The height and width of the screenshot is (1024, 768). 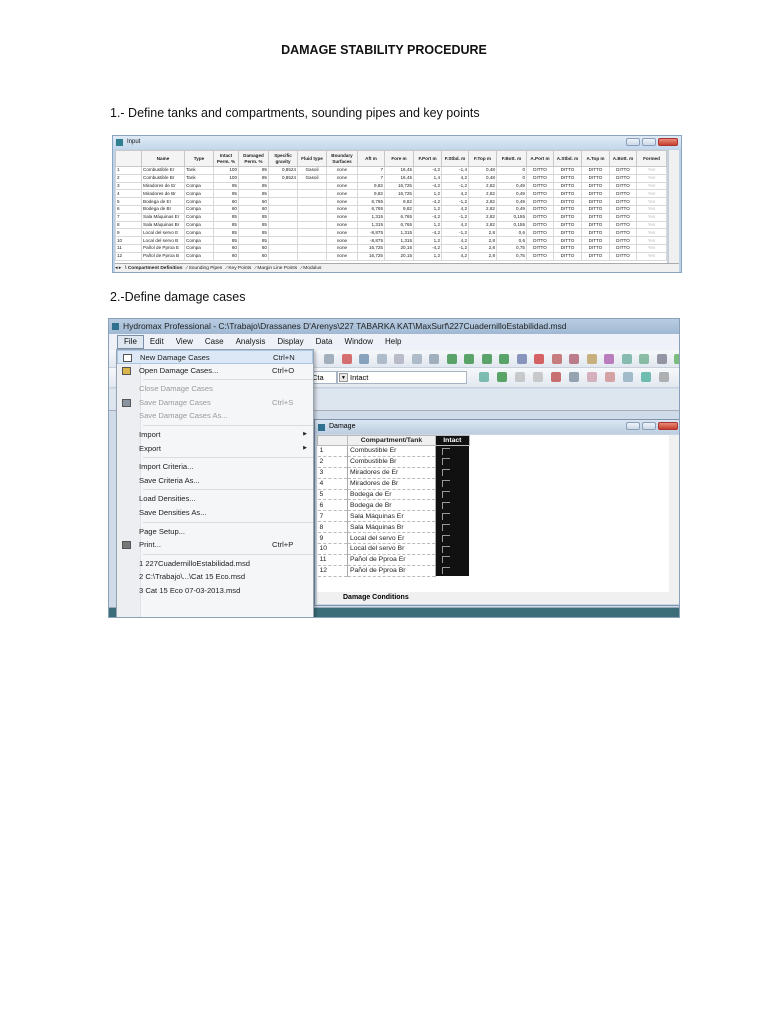 I want to click on table-cell: 1,4, so click(x=427, y=178).